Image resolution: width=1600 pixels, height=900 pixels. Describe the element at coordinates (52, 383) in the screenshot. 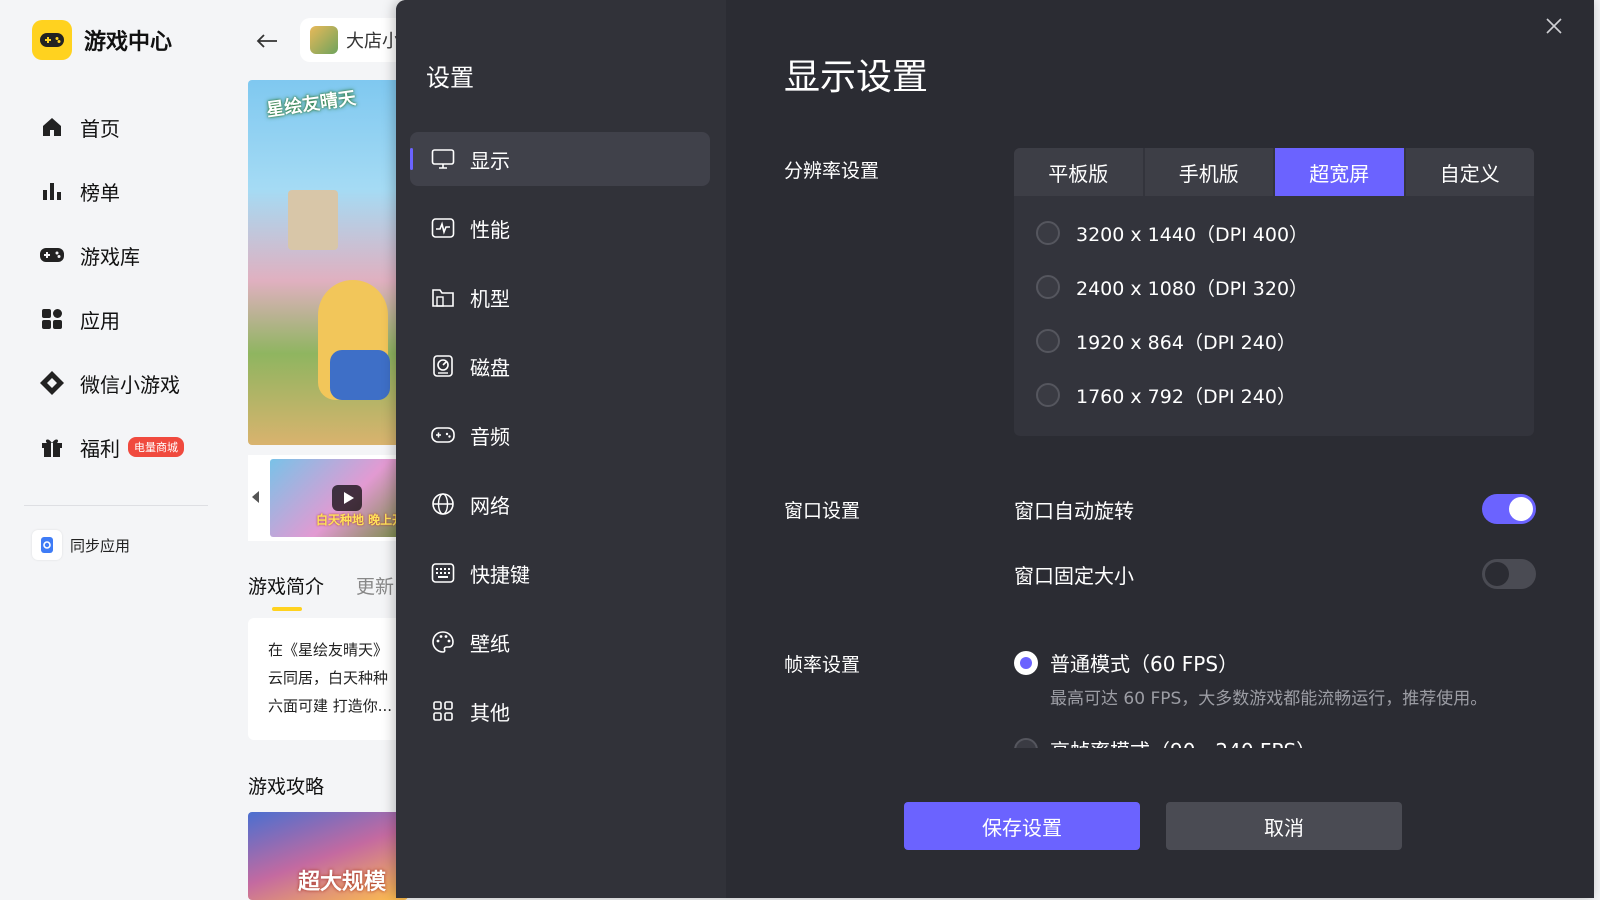

I see `diamond-icon` at that location.